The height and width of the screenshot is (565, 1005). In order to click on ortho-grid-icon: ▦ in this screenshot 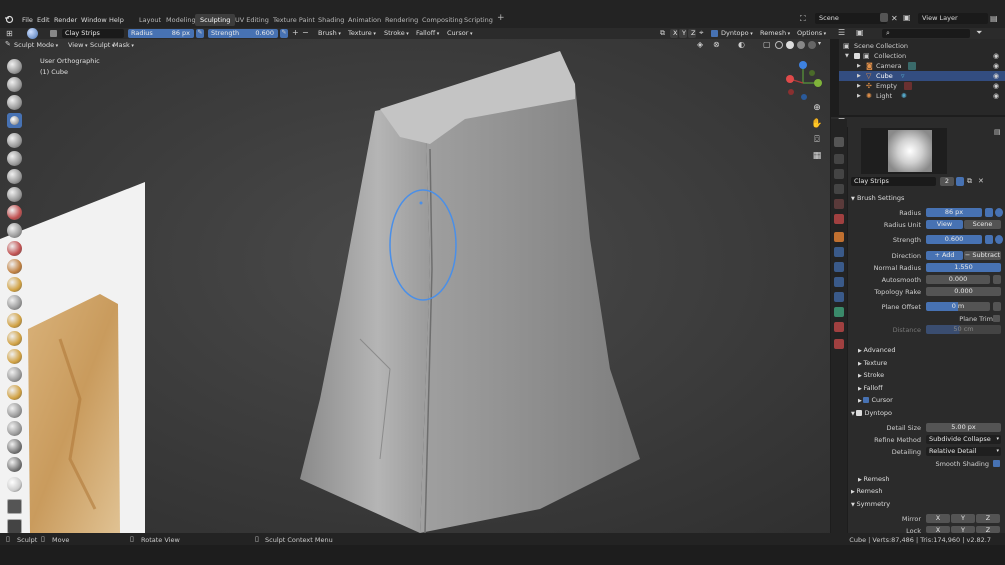, I will do `click(817, 156)`.